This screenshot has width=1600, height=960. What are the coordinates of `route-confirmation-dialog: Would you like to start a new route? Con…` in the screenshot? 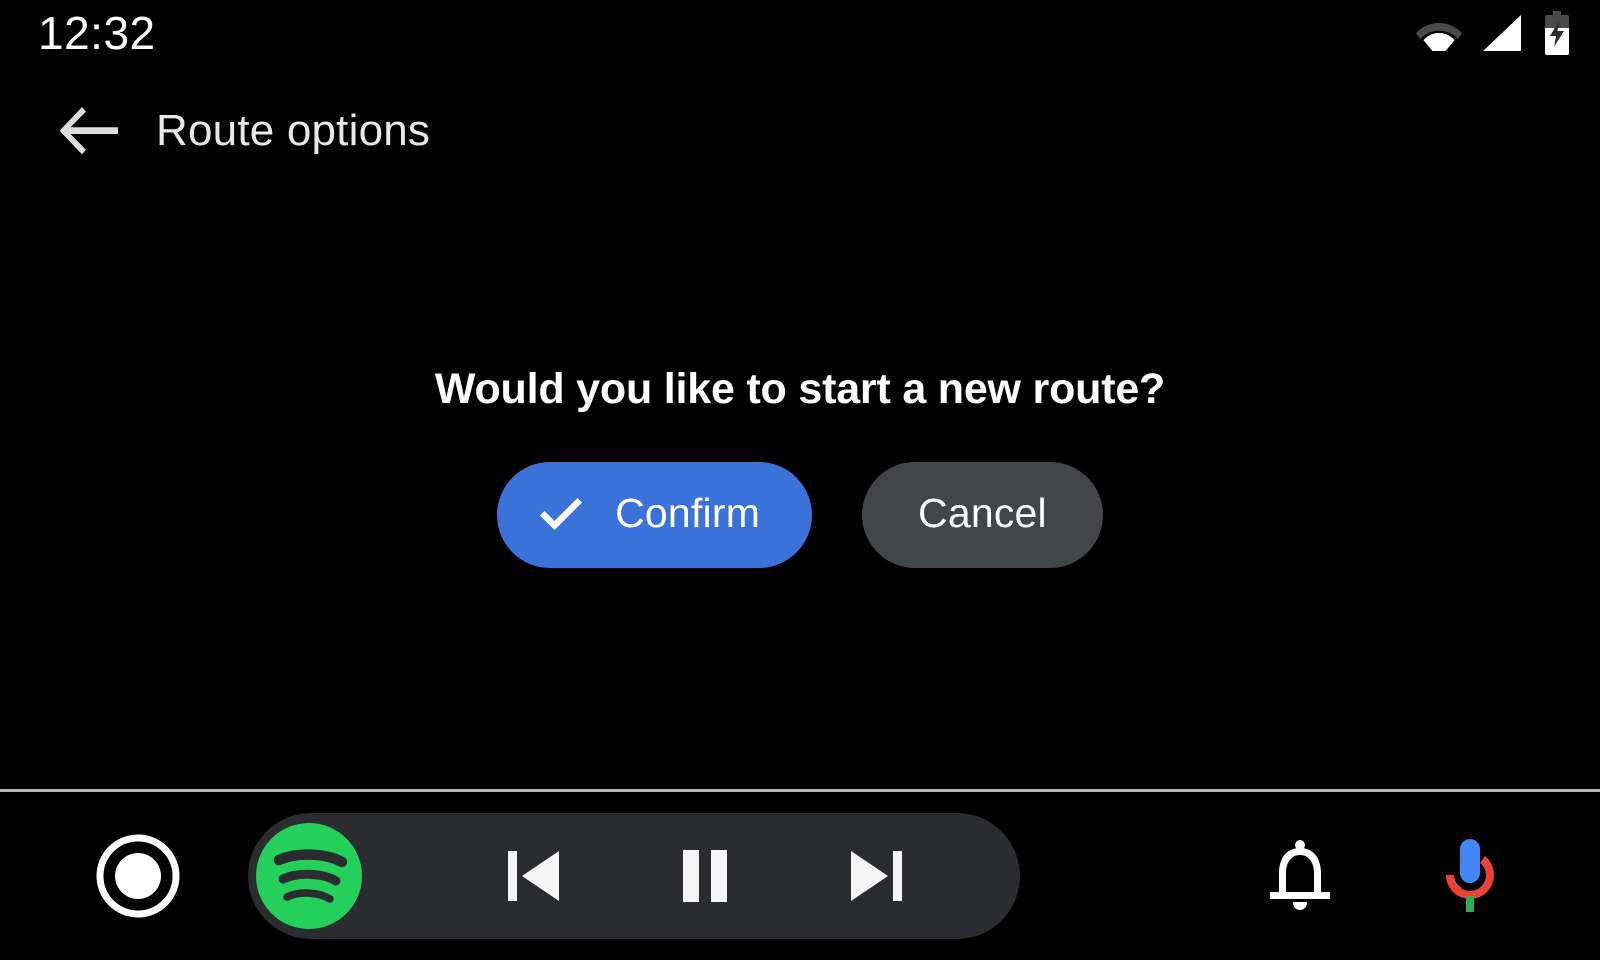 It's located at (800, 466).